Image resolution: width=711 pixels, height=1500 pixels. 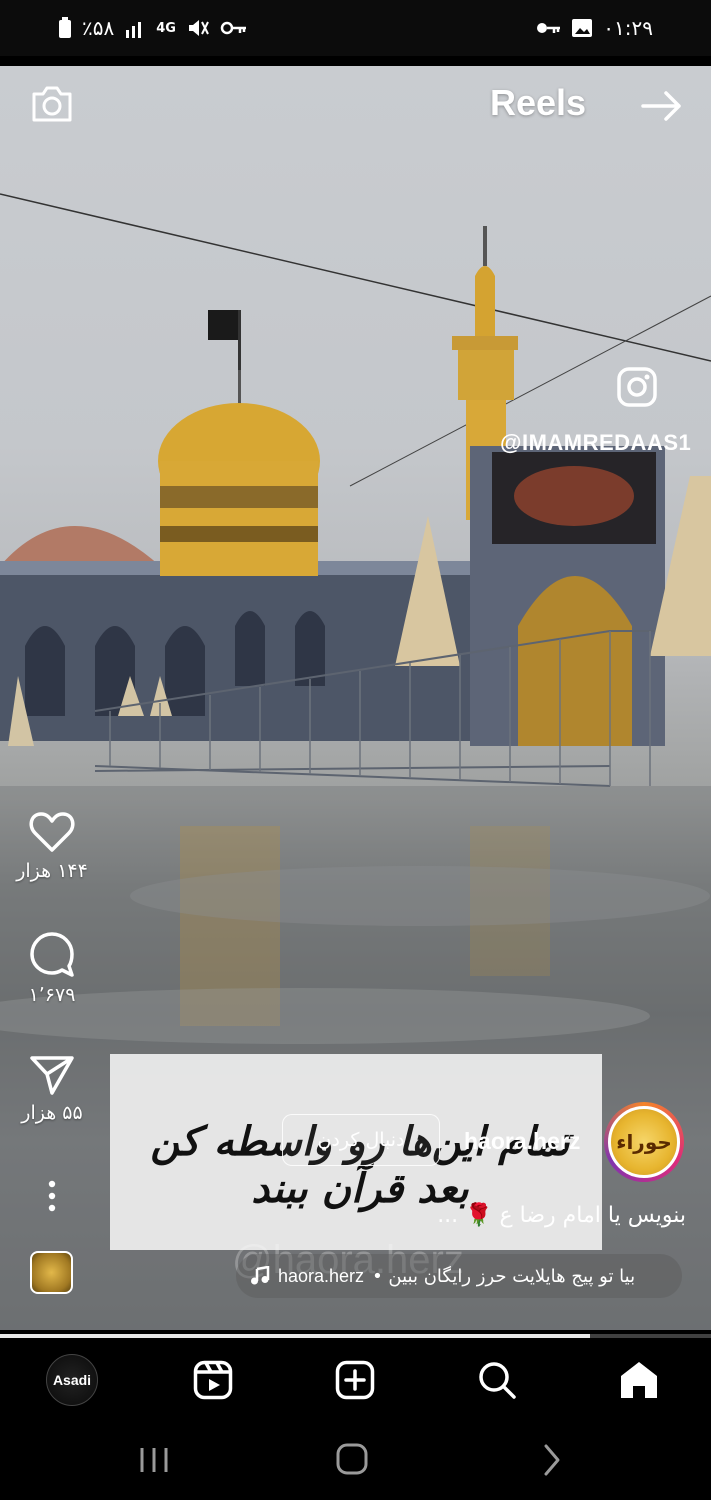 I want to click on nav-profile: Asadi, so click(x=72, y=1380).